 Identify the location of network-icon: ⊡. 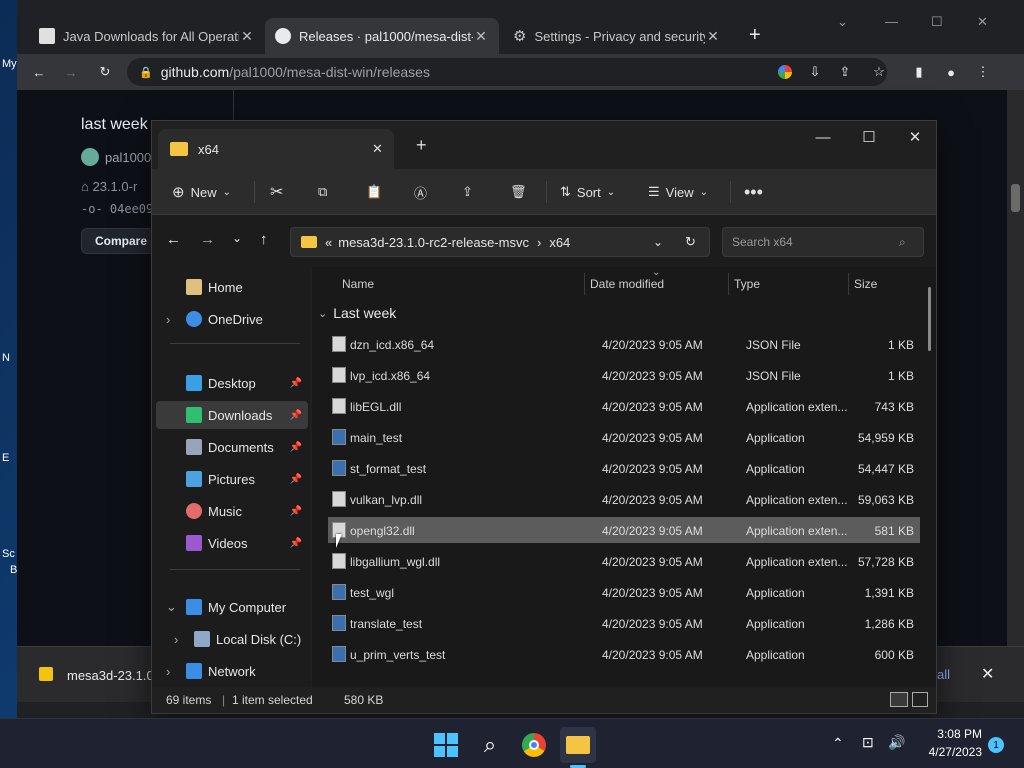
(868, 742).